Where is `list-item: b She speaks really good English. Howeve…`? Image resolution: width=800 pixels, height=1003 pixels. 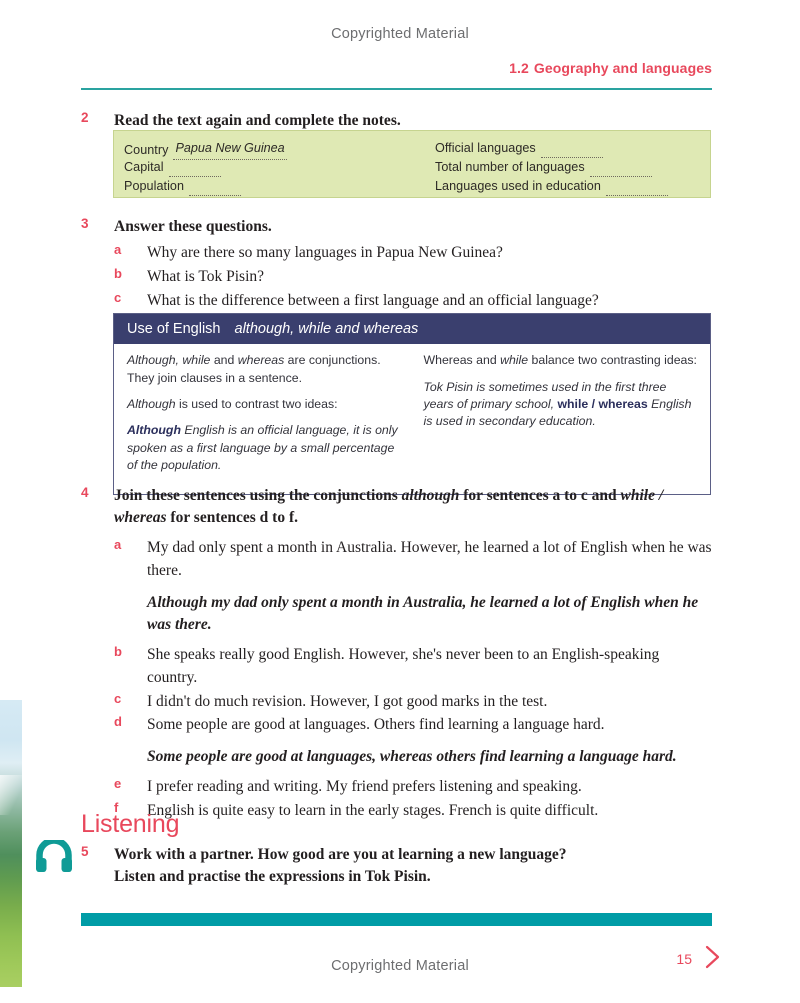 list-item: b She speaks really good English. Howeve… is located at coordinates (413, 667).